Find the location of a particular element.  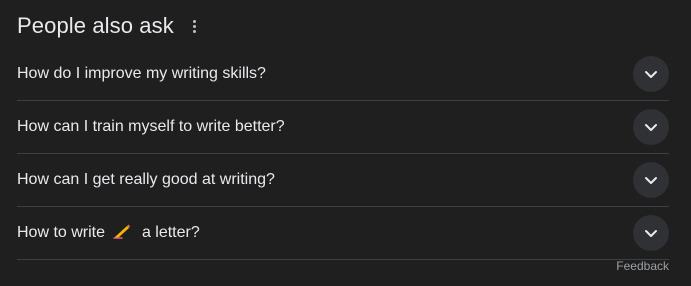

question-text: How can I get really good at writing? is located at coordinates (146, 179).